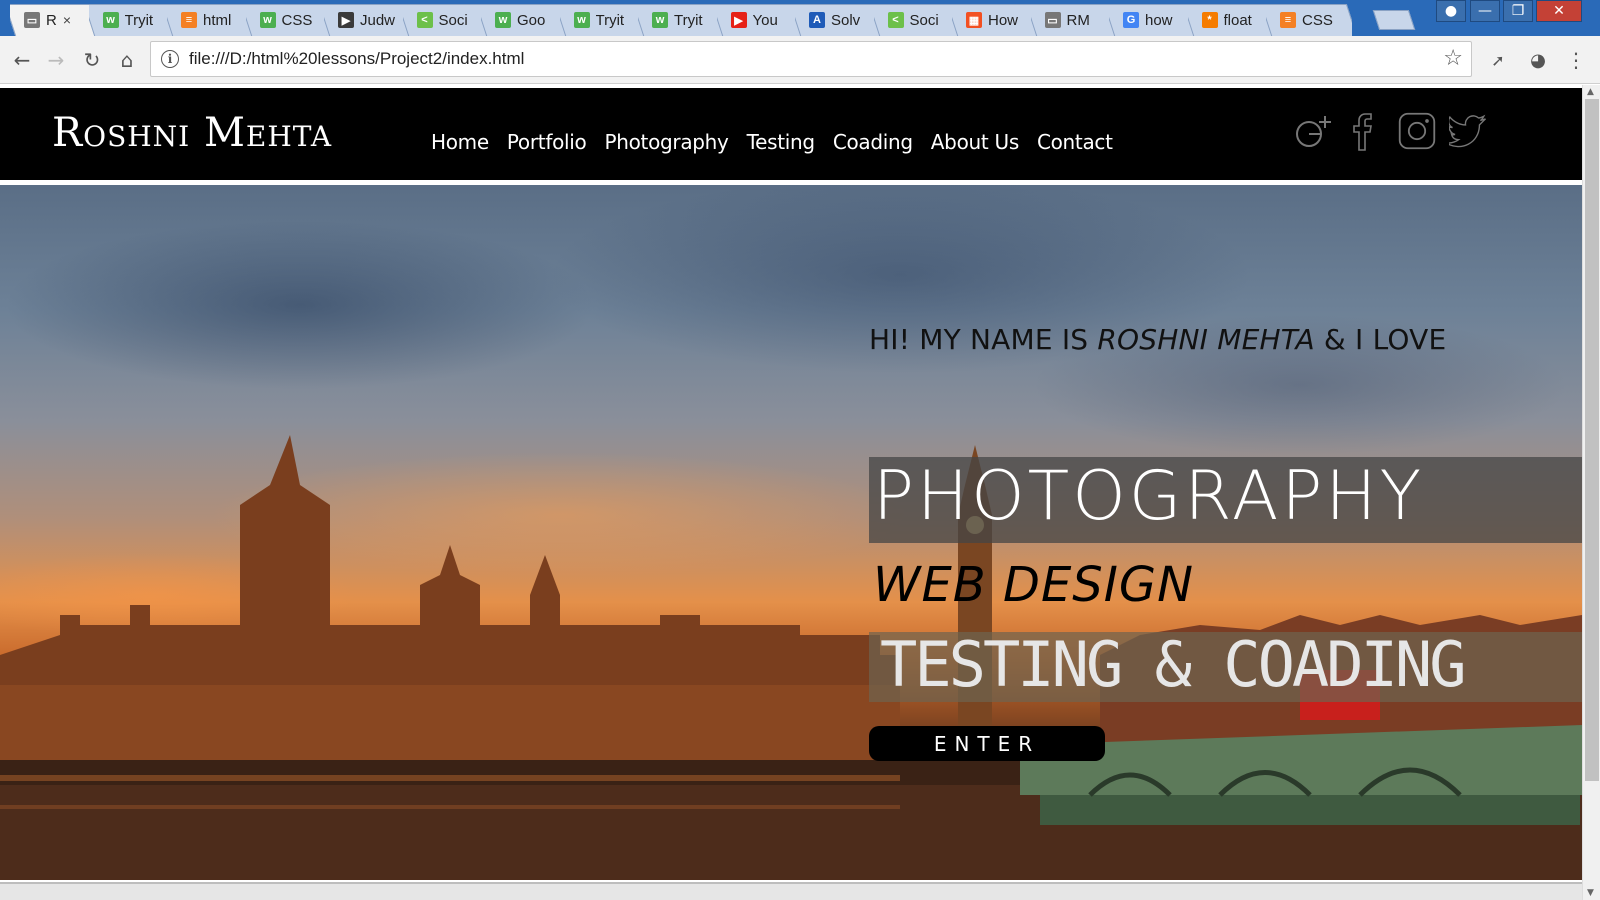 The image size is (1600, 900). What do you see at coordinates (346, 20) in the screenshot?
I see `video-icon: ▶` at bounding box center [346, 20].